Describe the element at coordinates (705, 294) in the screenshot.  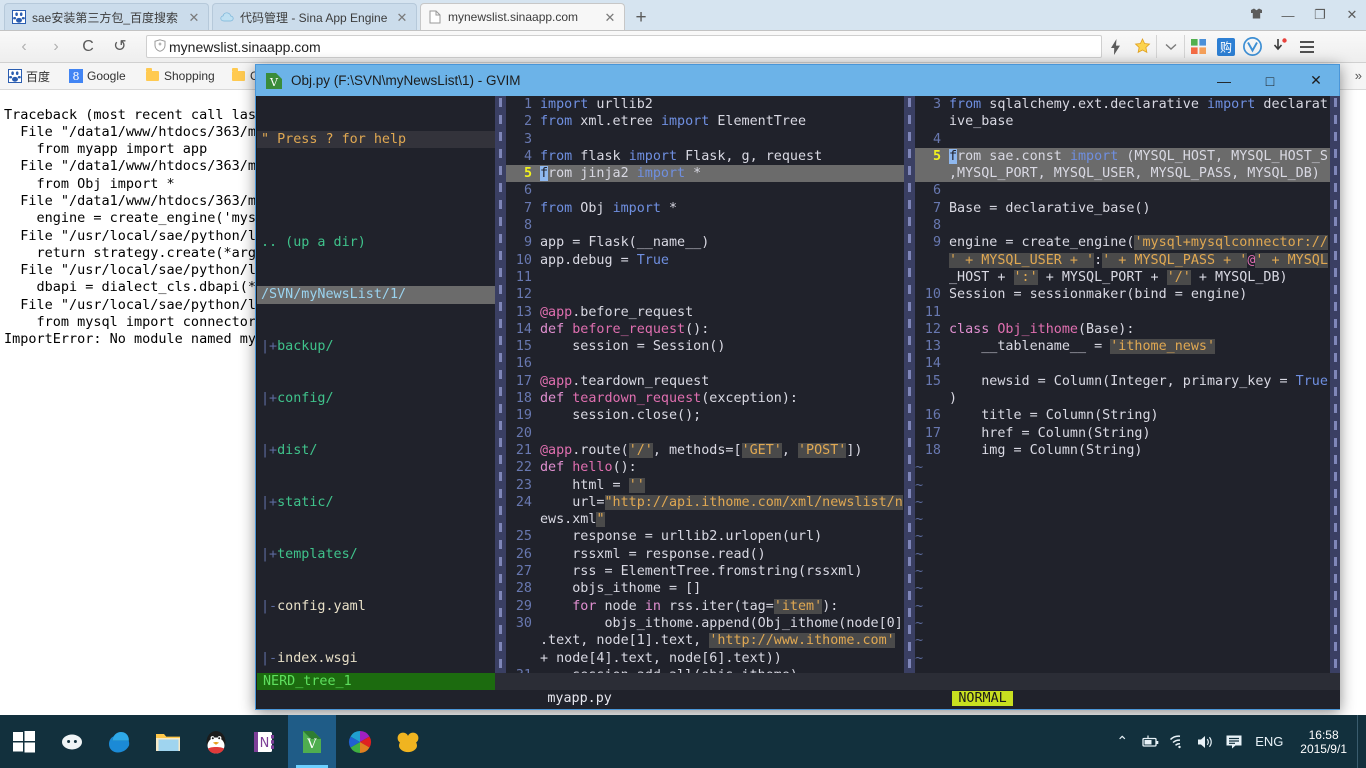
I see `code-line: 12` at that location.